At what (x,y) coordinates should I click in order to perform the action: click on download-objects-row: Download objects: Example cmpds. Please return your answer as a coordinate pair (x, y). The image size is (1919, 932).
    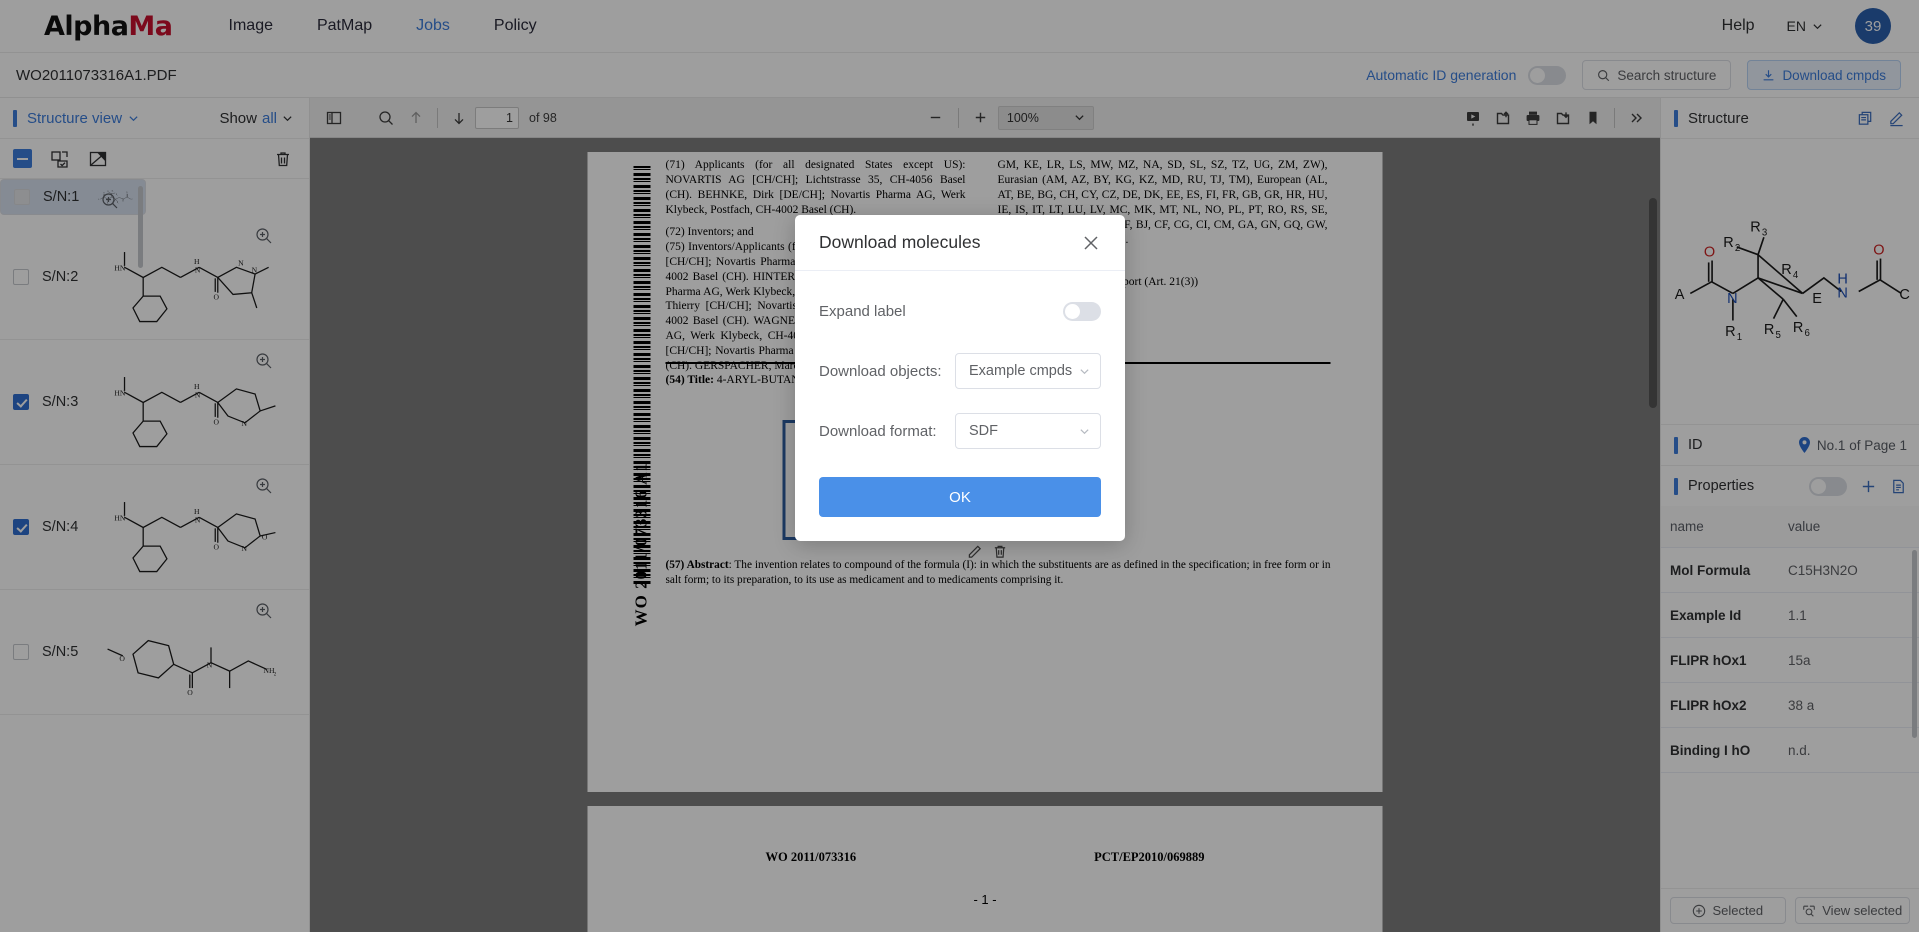
    Looking at the image, I should click on (960, 371).